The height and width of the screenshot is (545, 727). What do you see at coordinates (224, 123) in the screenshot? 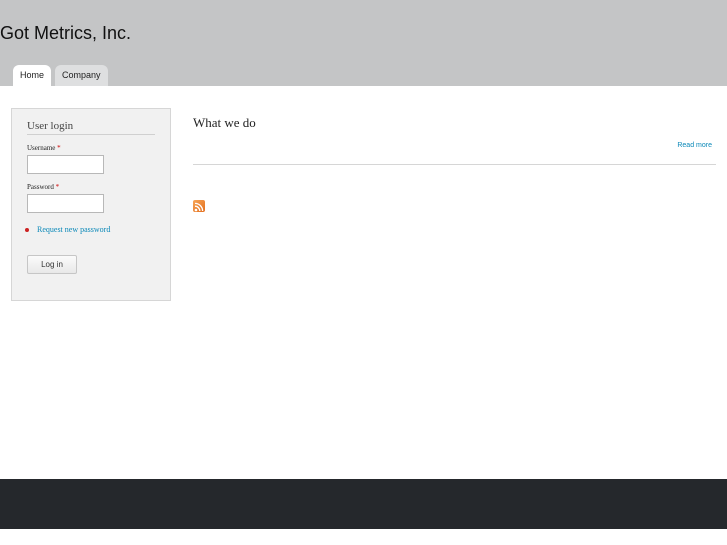
I see `page-title: What we do` at bounding box center [224, 123].